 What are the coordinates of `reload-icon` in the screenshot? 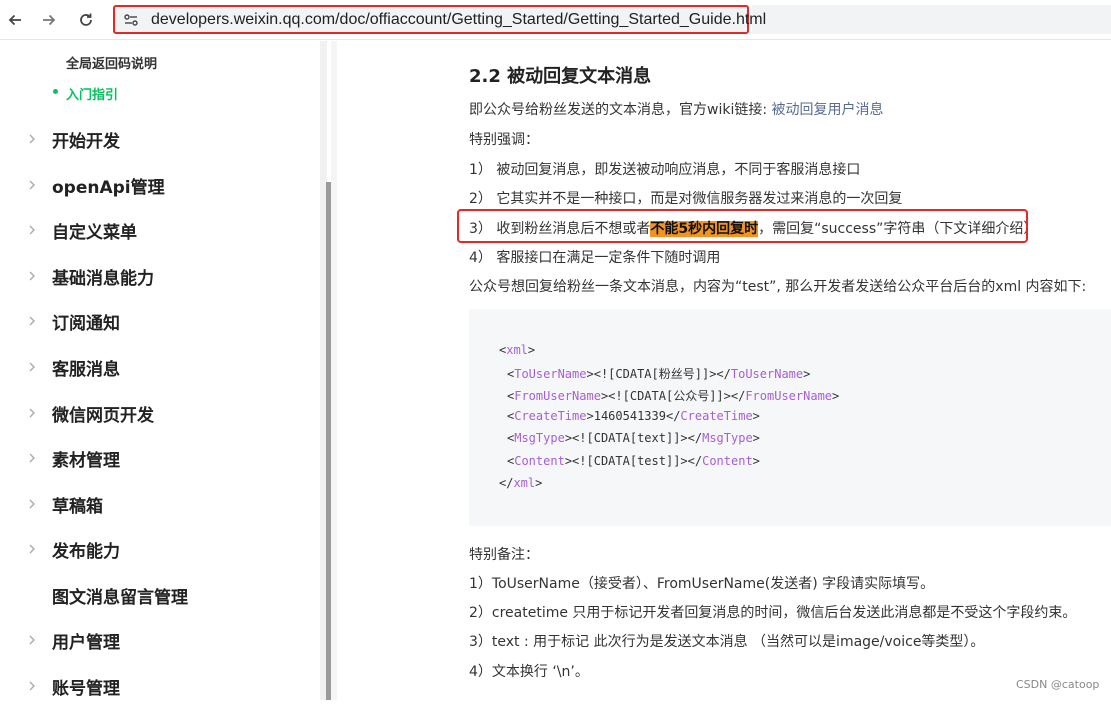 It's located at (86, 20).